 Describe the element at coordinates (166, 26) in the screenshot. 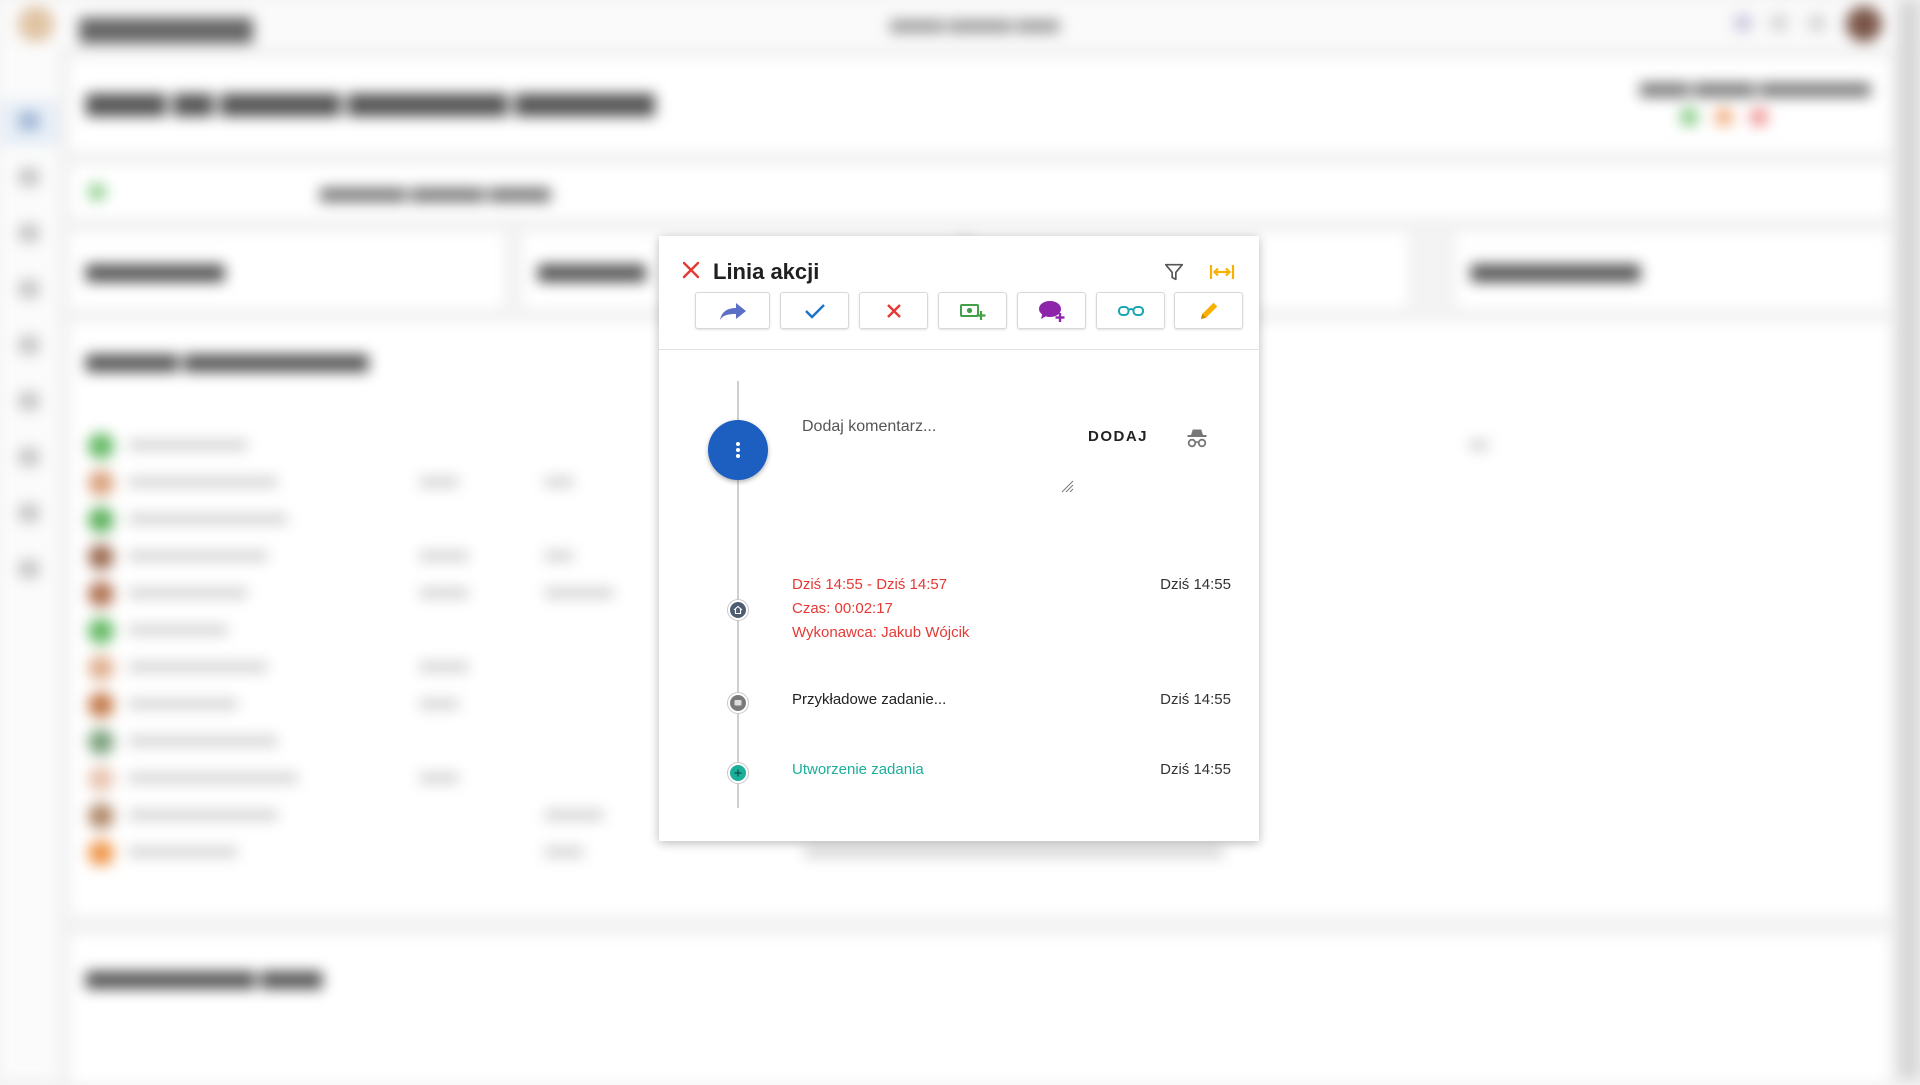

I see `app-name-blurred: ▆▆▆▆▆▆▆▆` at that location.